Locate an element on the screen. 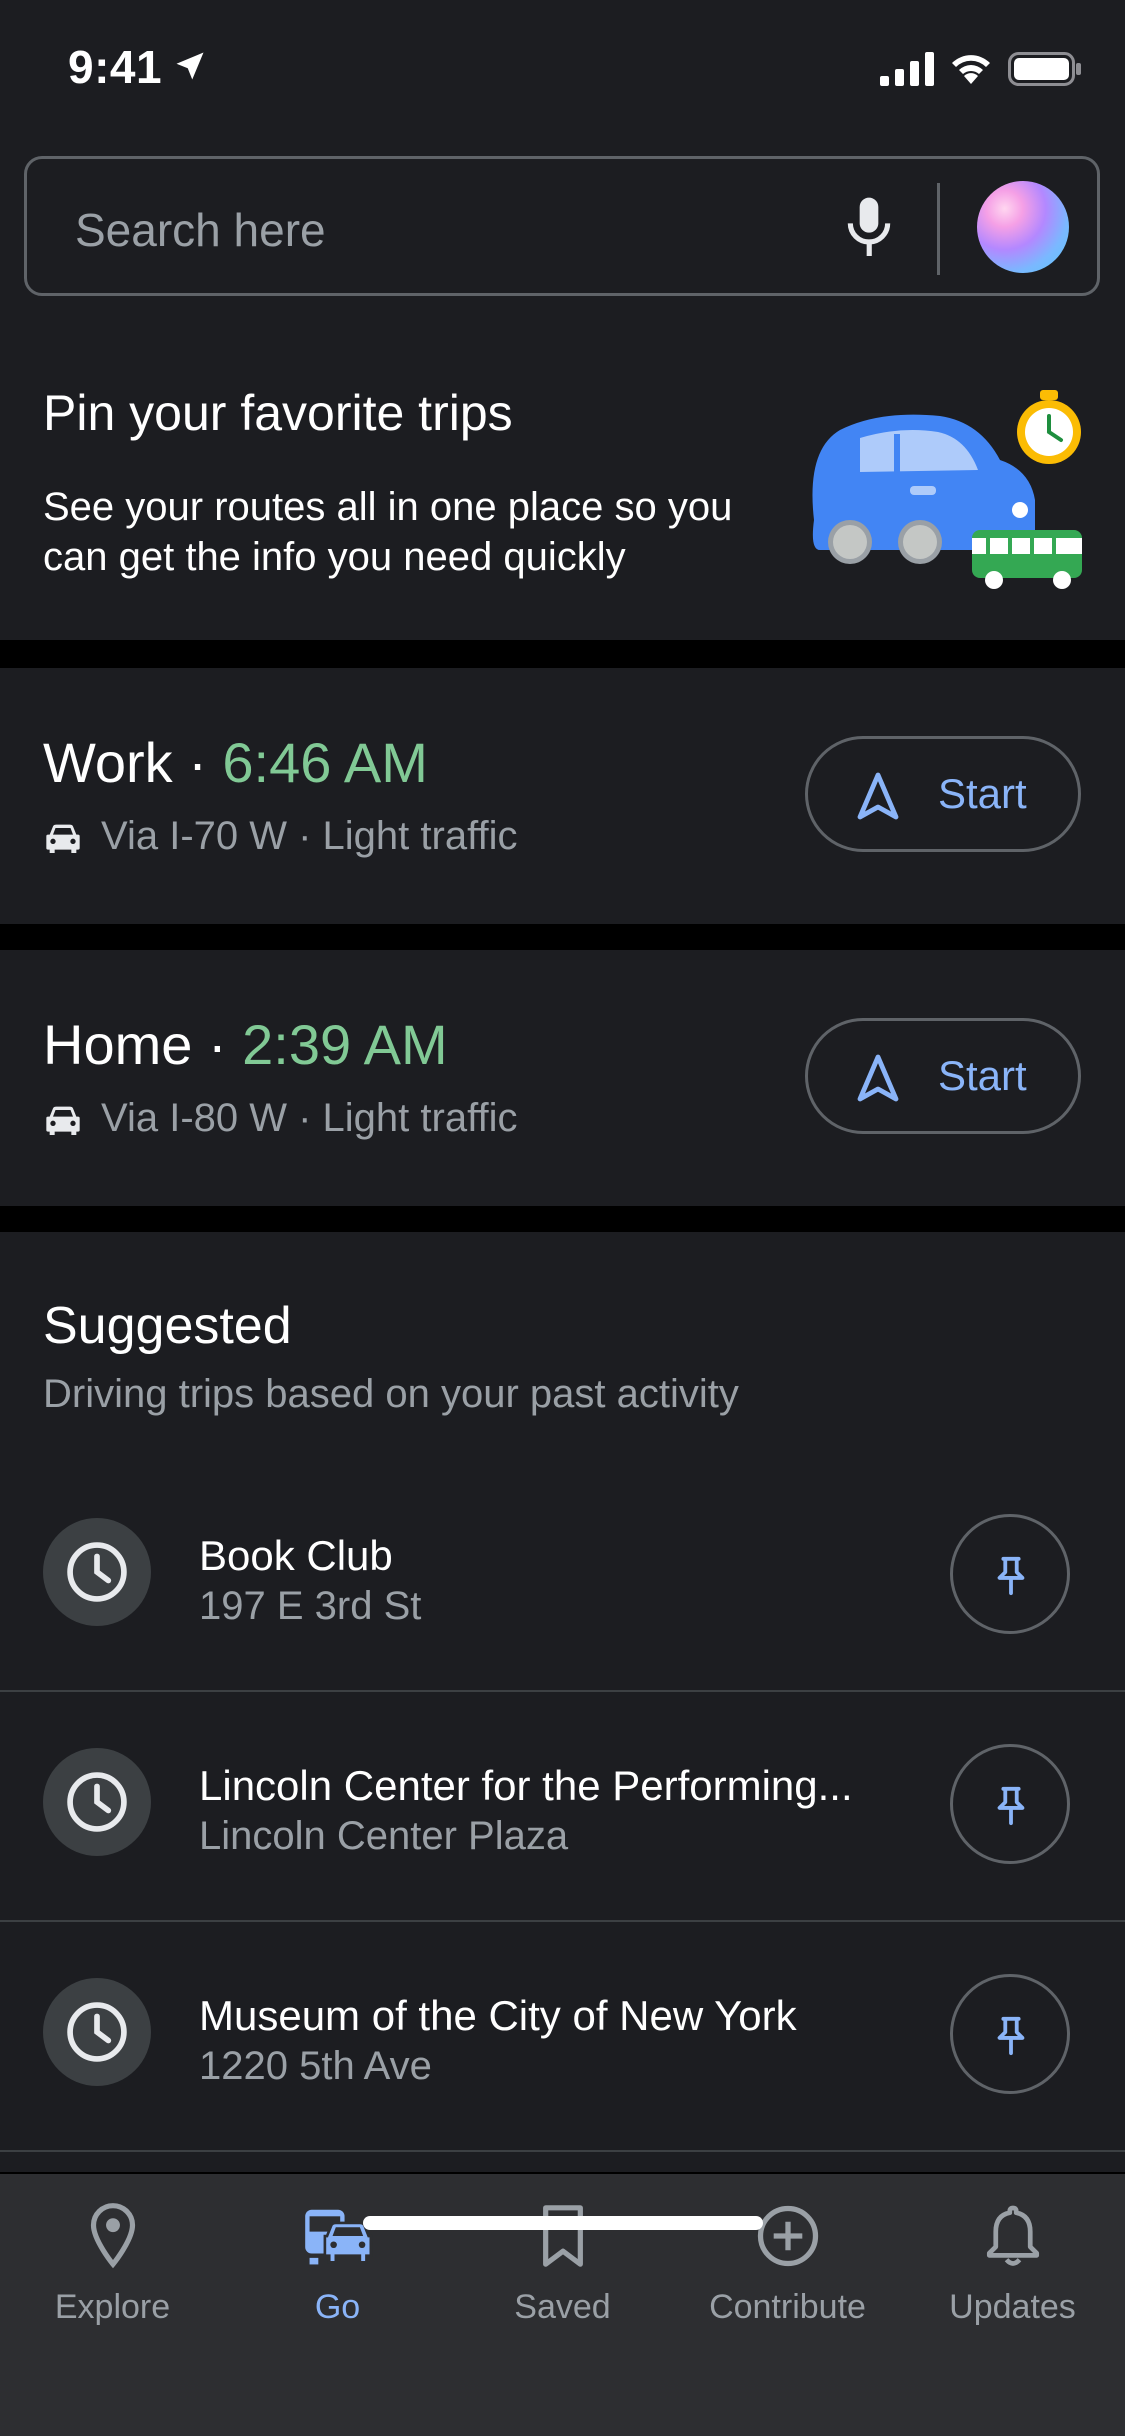  microphone-icon is located at coordinates (869, 230).